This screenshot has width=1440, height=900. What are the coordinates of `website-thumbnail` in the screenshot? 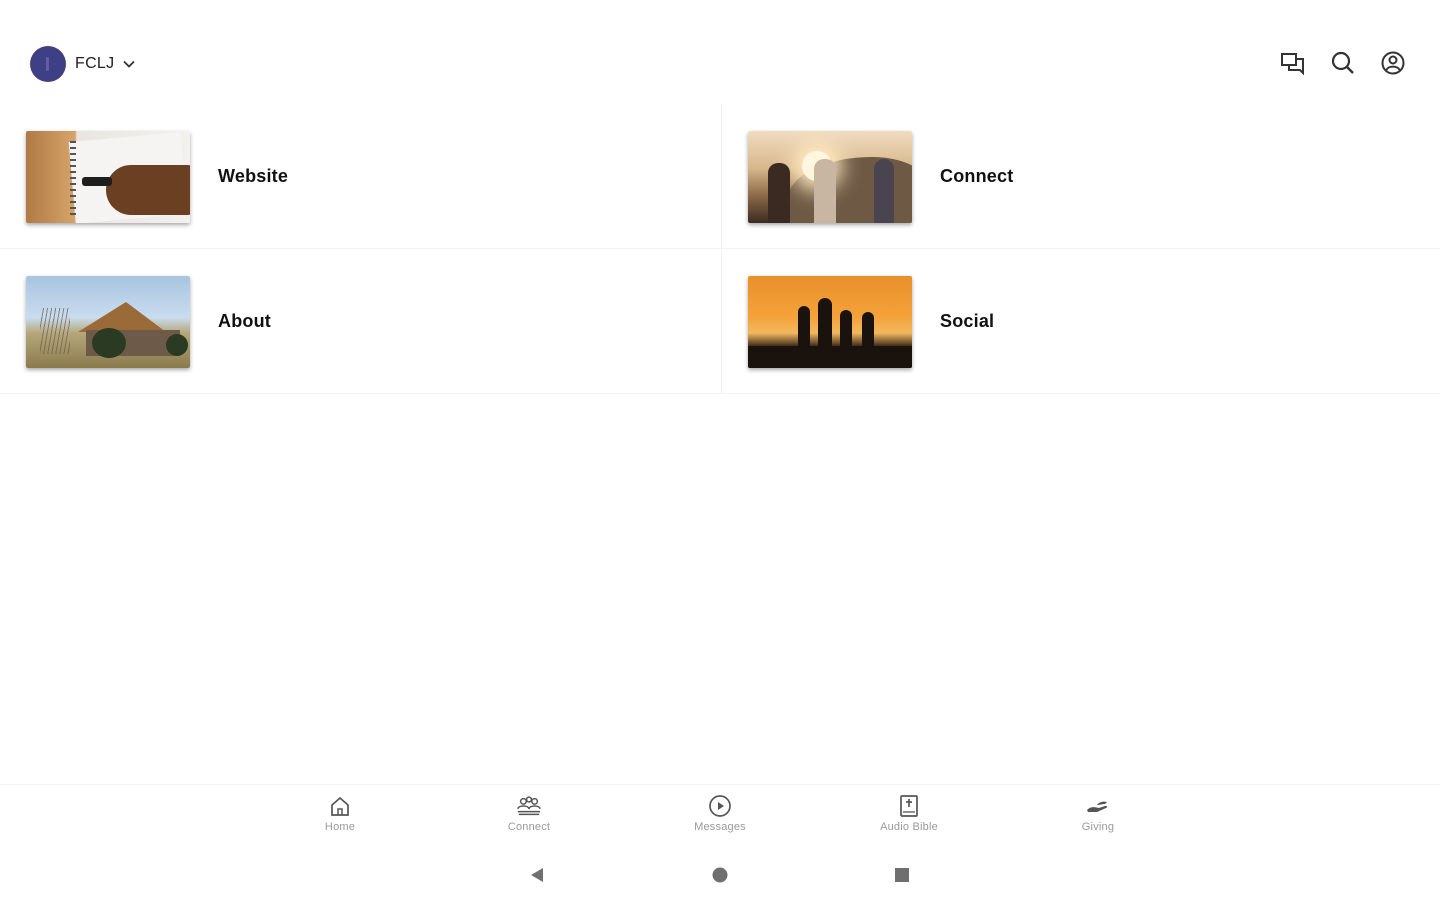 It's located at (108, 176).